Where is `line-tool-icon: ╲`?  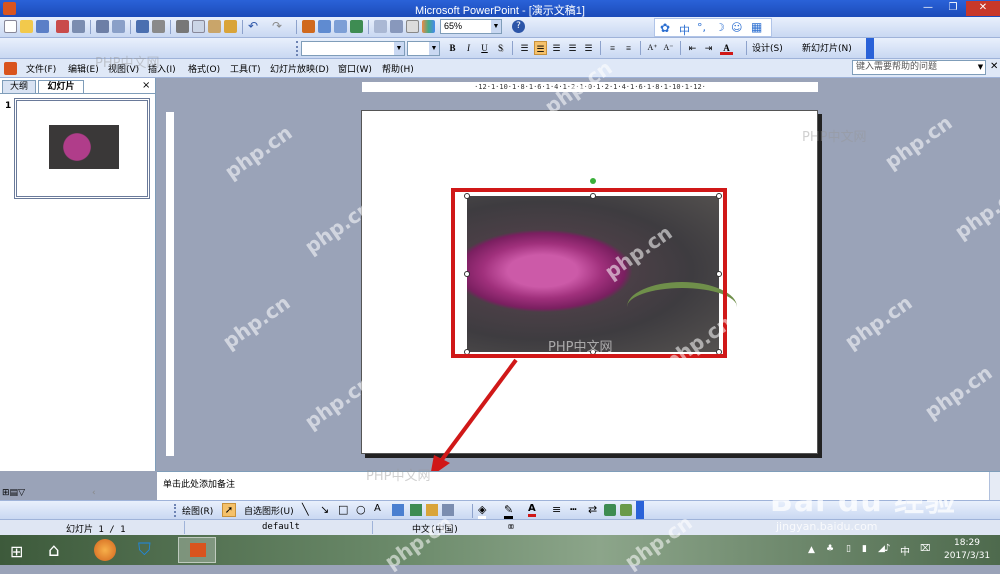
line-tool-icon: ╲ is located at coordinates (305, 509).